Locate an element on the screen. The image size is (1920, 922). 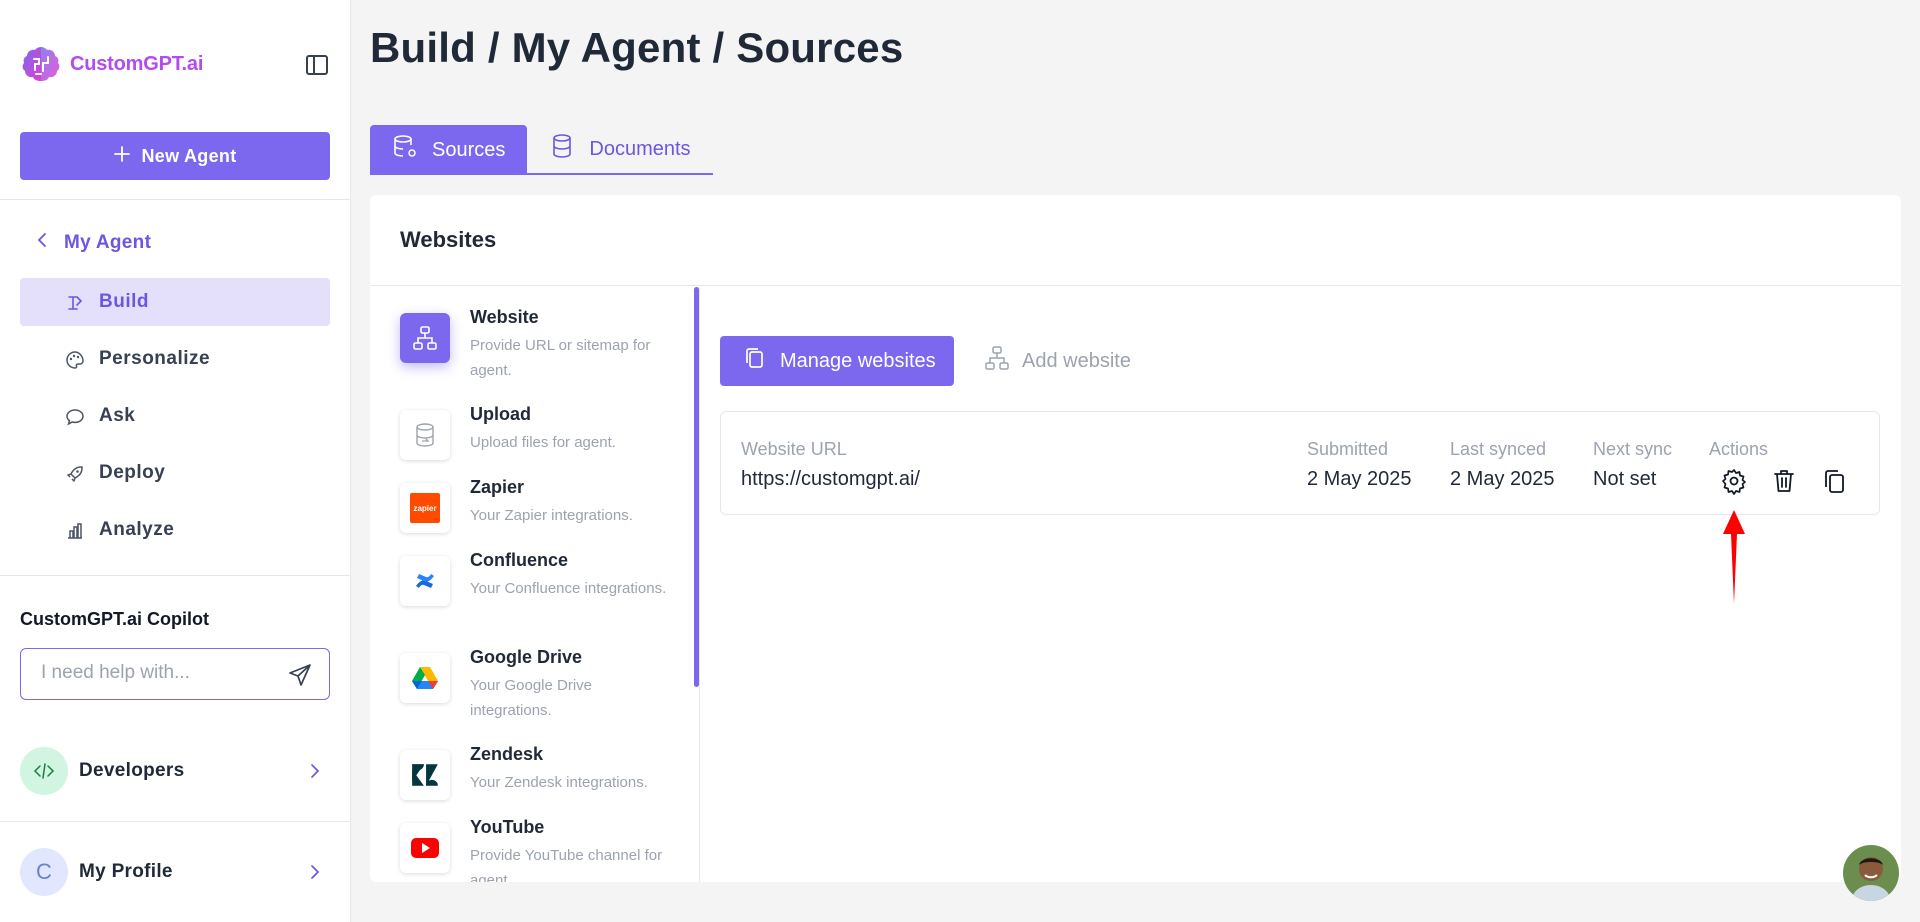
page-title: Build / My Agent / Sources is located at coordinates (637, 47).